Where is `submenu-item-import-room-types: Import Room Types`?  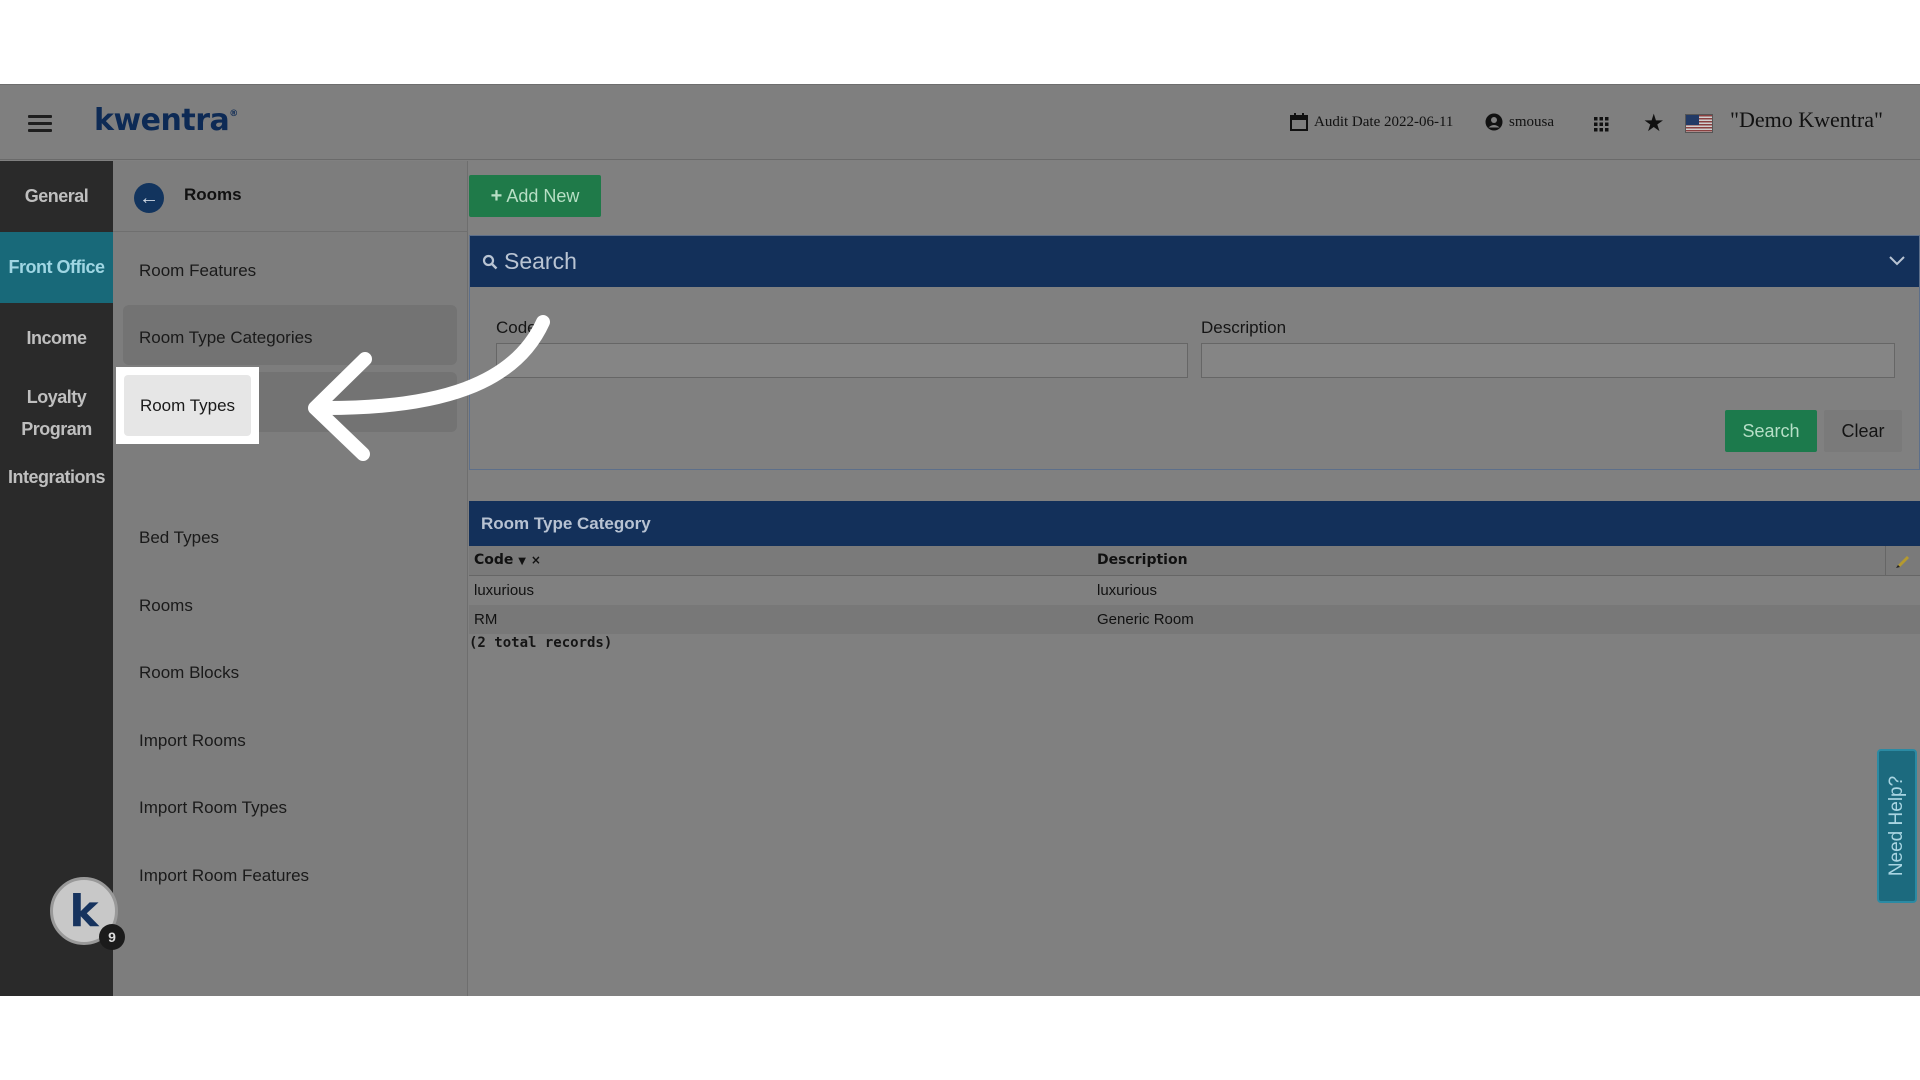 submenu-item-import-room-types: Import Room Types is located at coordinates (213, 808).